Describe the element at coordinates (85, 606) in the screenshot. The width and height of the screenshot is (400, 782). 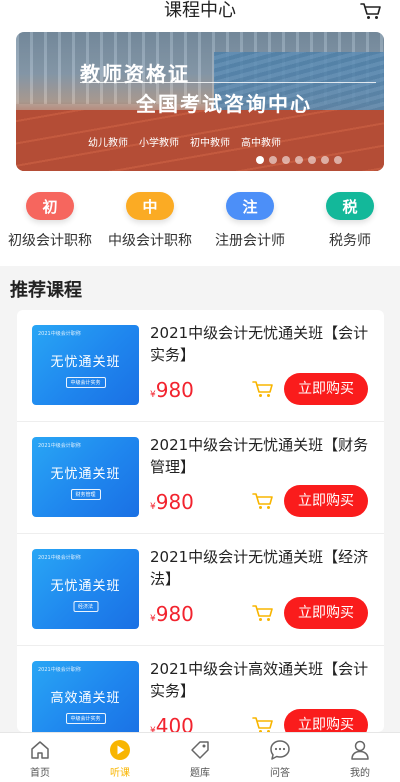
I see `thumbnail-subject: 经济法` at that location.